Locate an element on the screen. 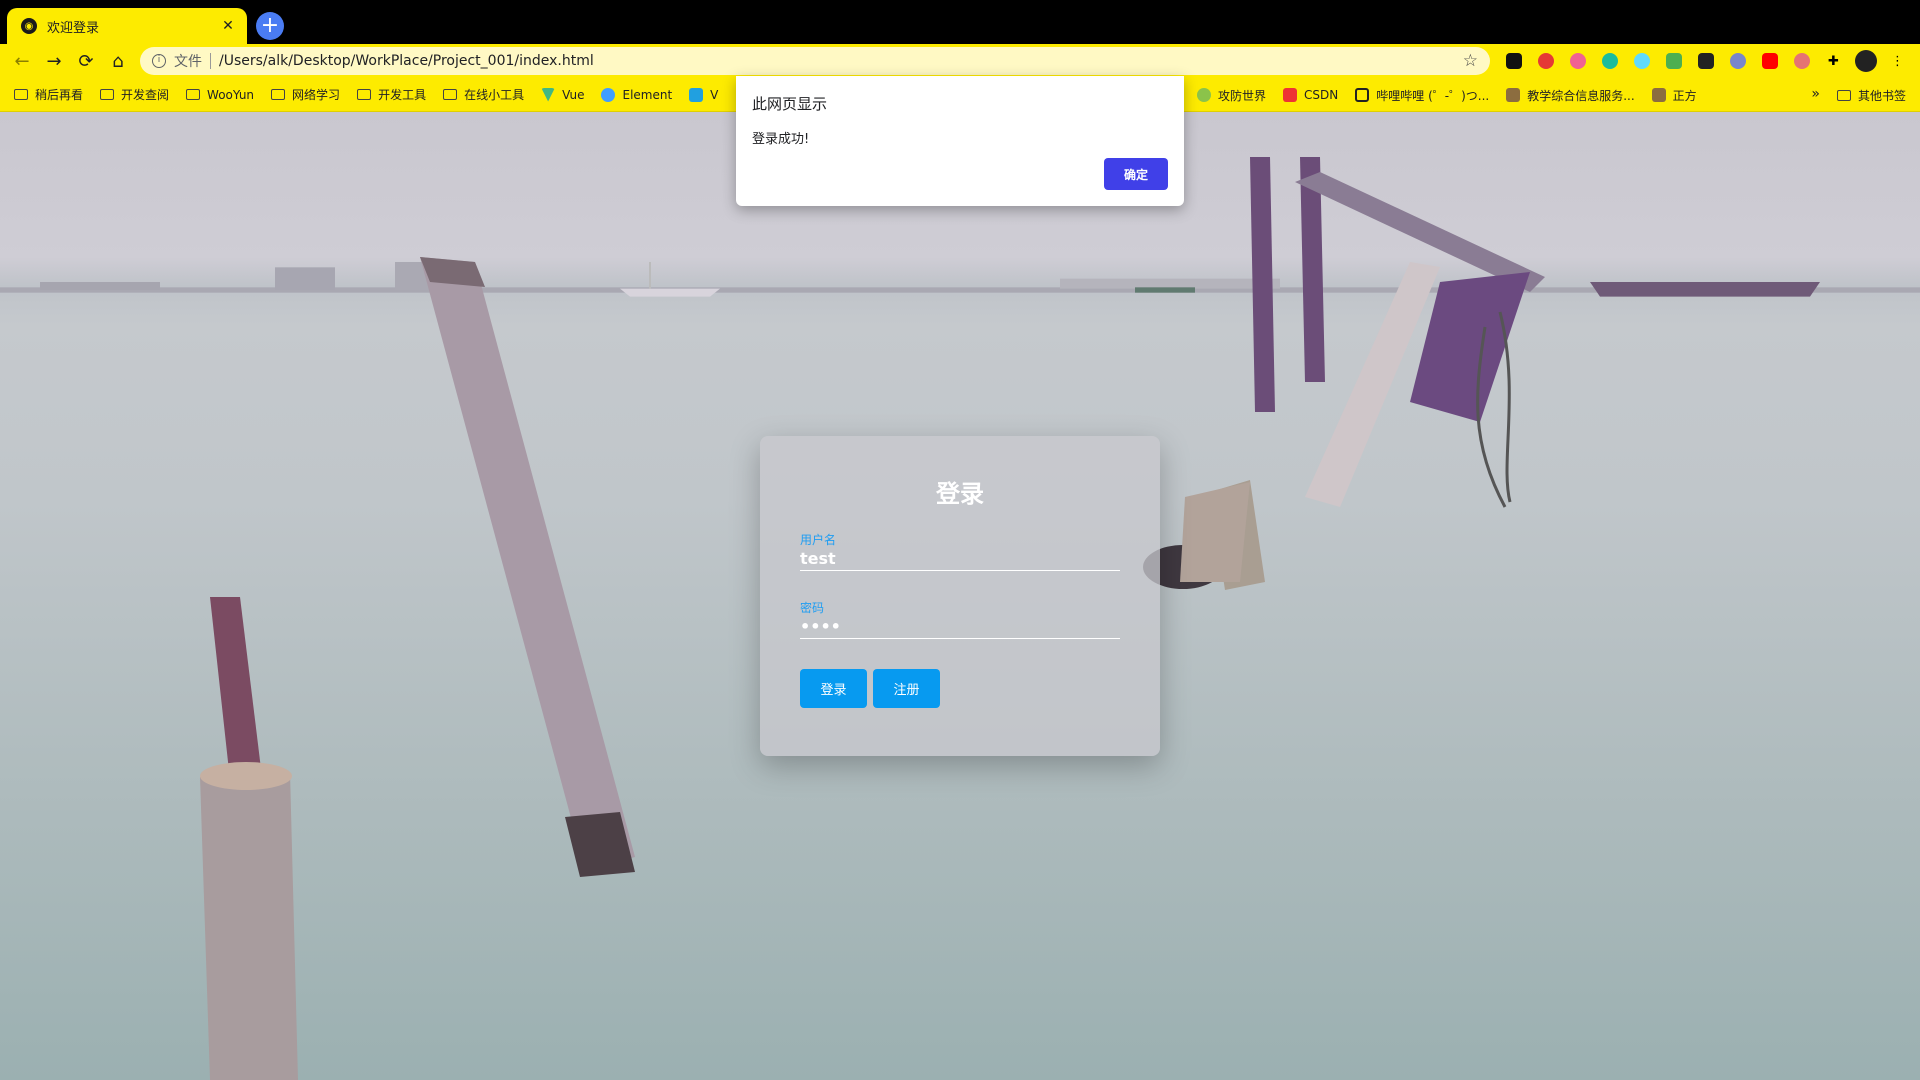 The image size is (1920, 1080). info-icon: i is located at coordinates (159, 61).